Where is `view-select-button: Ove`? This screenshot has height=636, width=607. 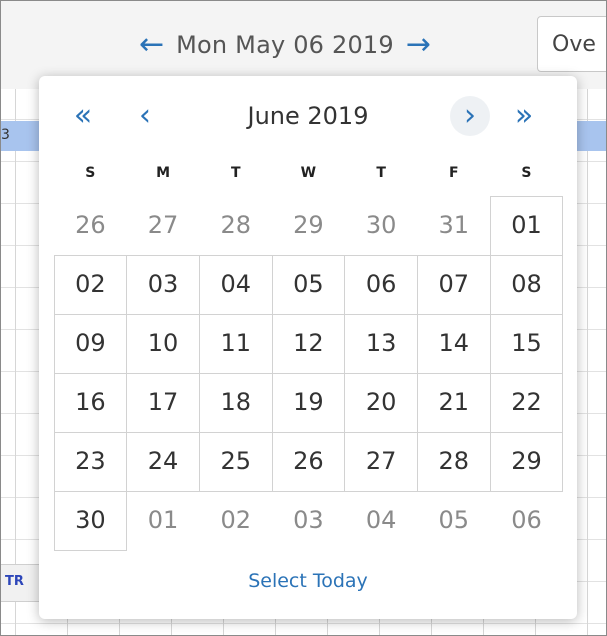
view-select-button: Ove is located at coordinates (571, 44).